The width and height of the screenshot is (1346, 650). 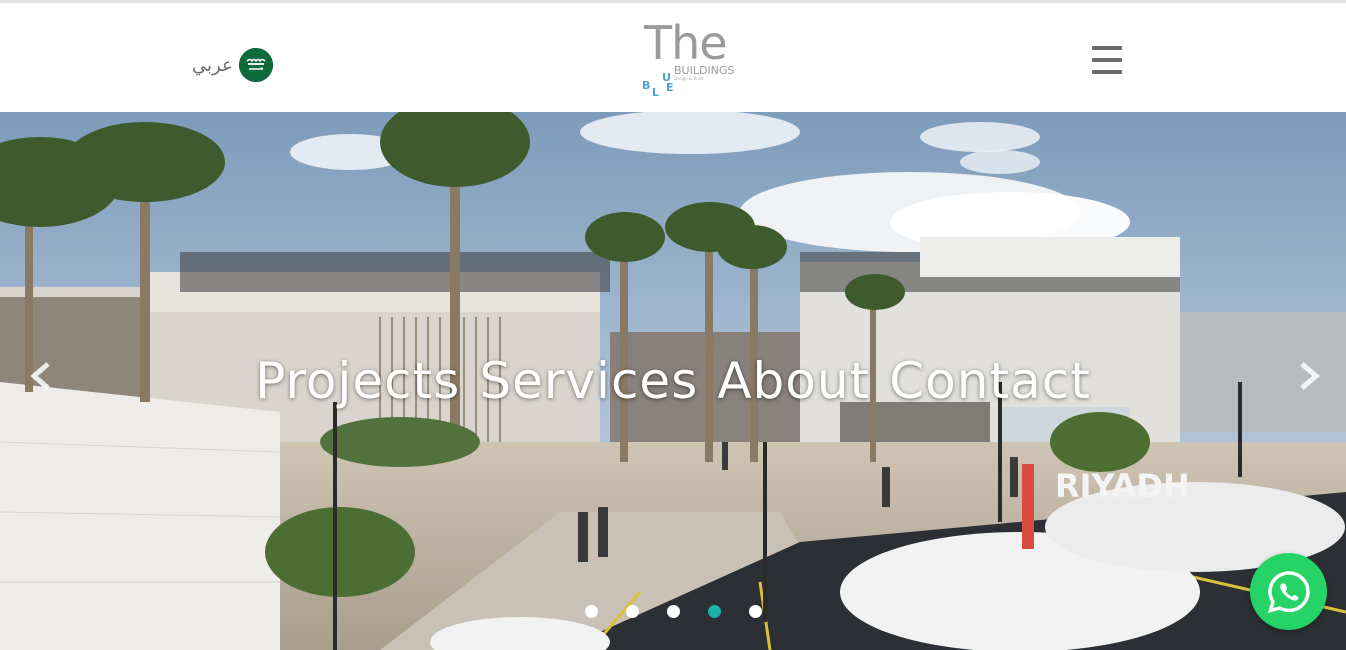 I want to click on logo-tagline: Design & Build, so click(x=689, y=78).